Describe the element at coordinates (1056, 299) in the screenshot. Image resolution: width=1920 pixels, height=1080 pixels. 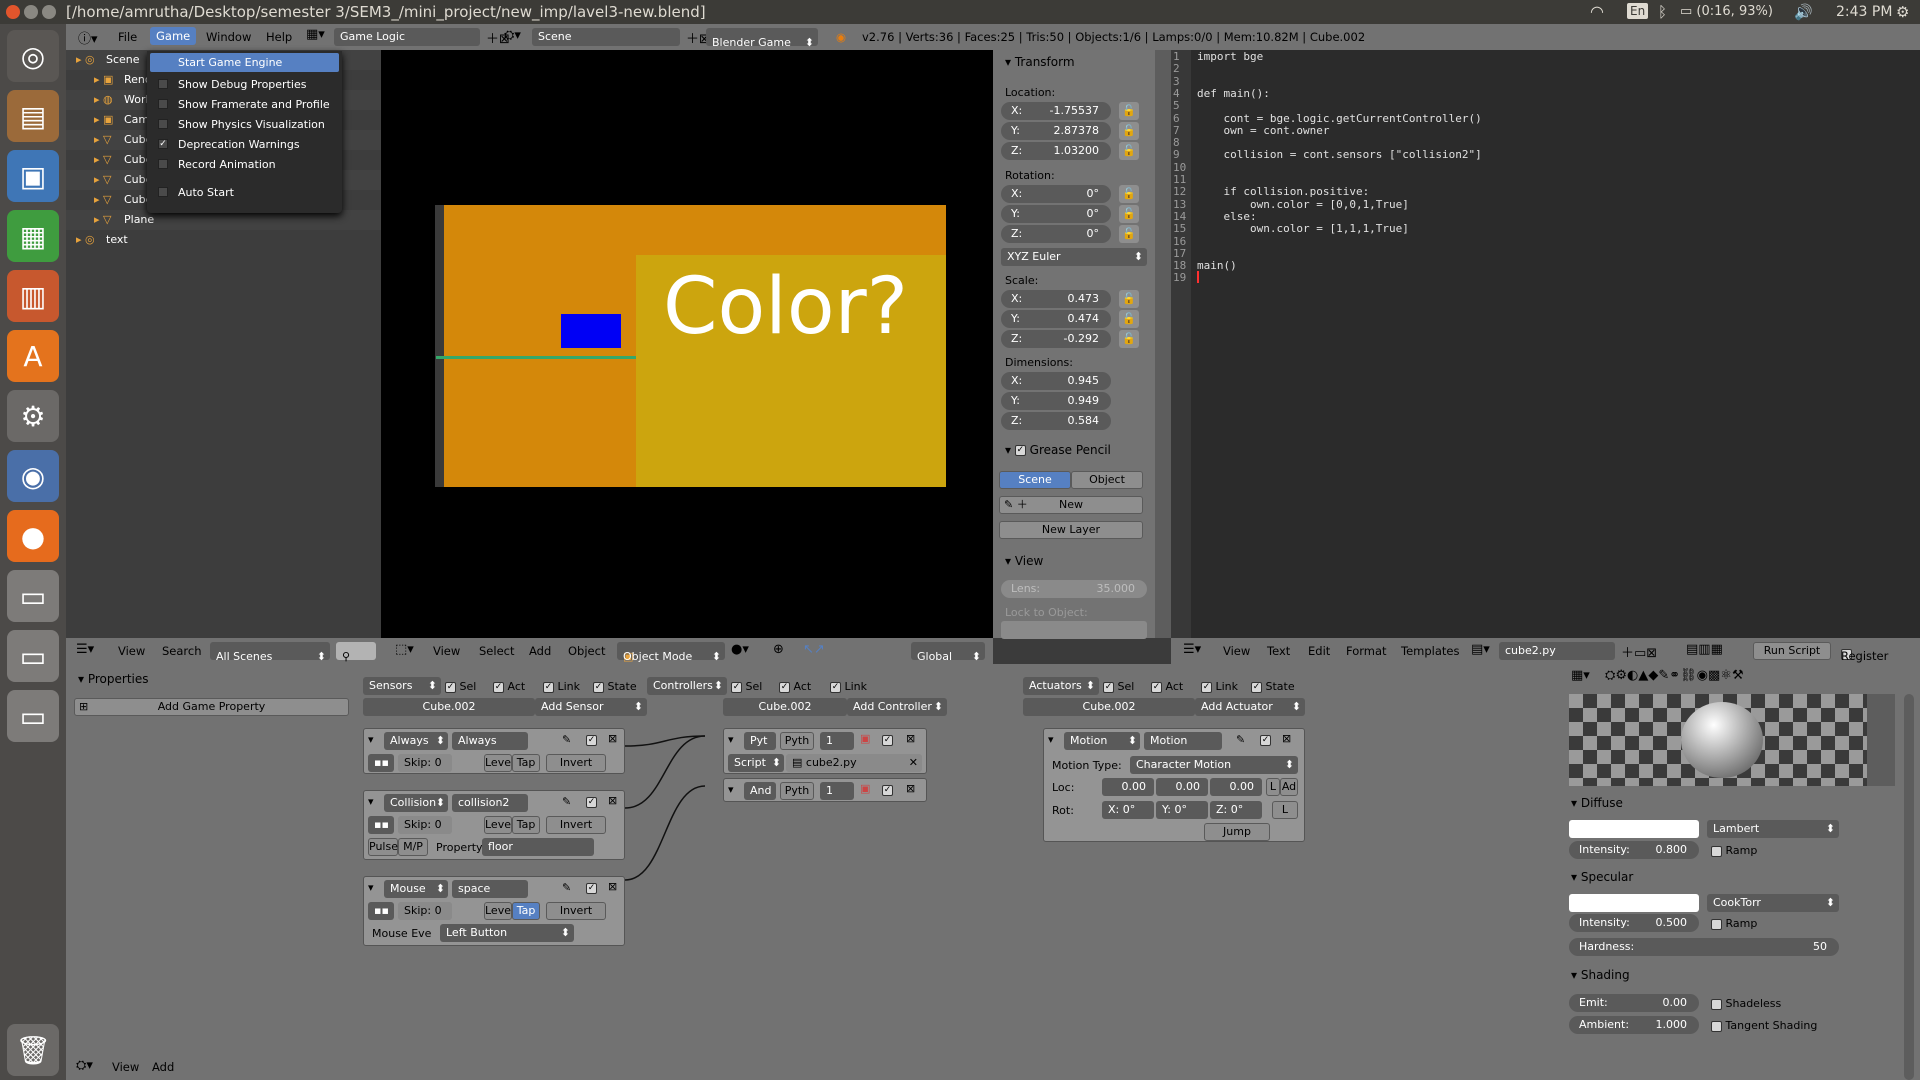
I see `scale-field: X: 0.473` at that location.